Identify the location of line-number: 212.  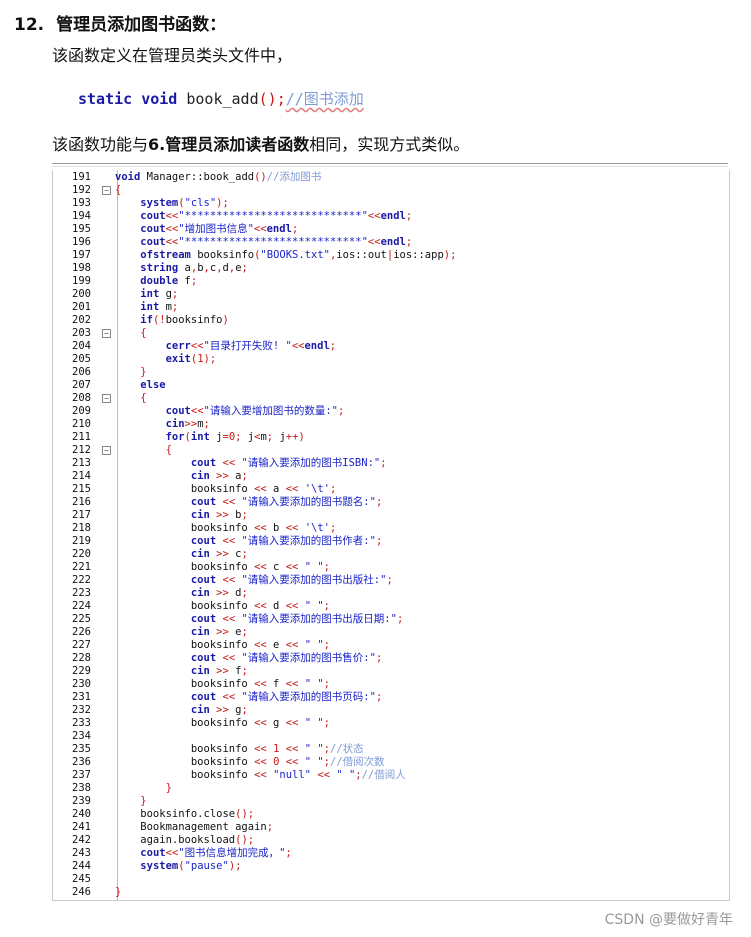
(81, 450).